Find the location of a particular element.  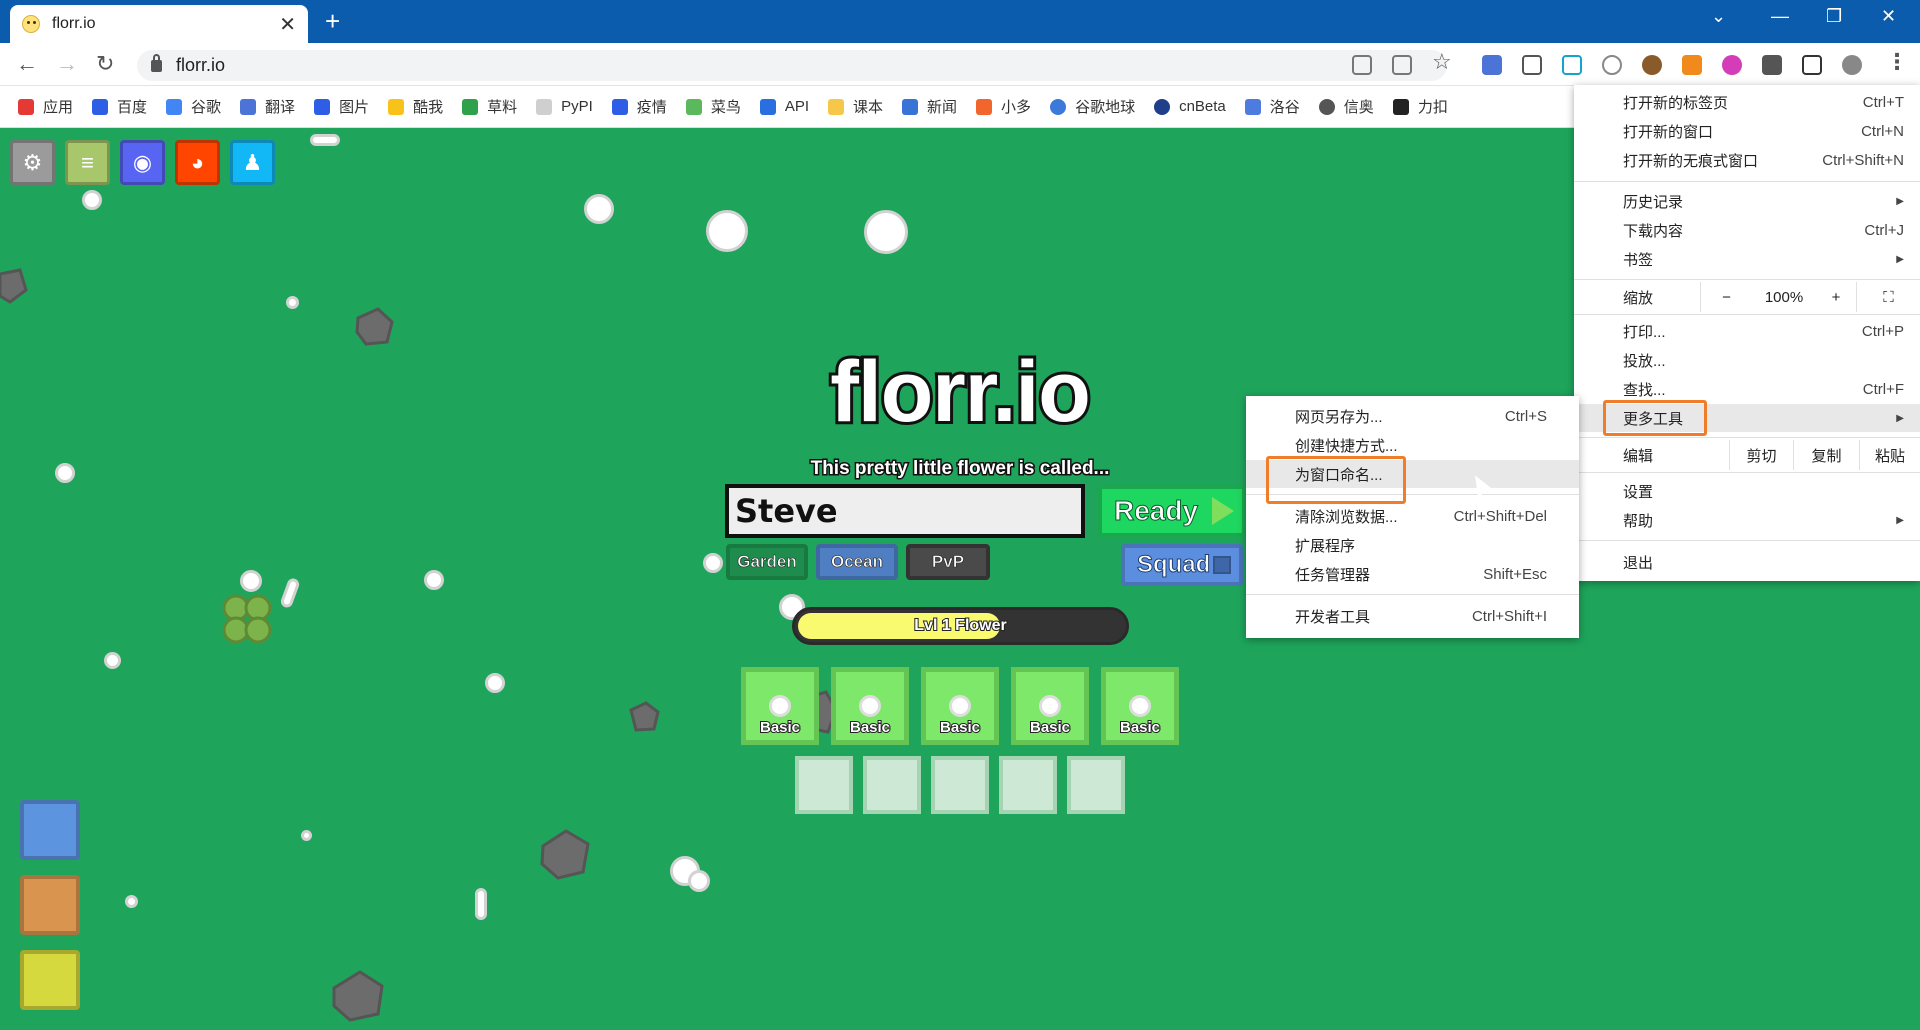

translate-icon is located at coordinates (1362, 65).